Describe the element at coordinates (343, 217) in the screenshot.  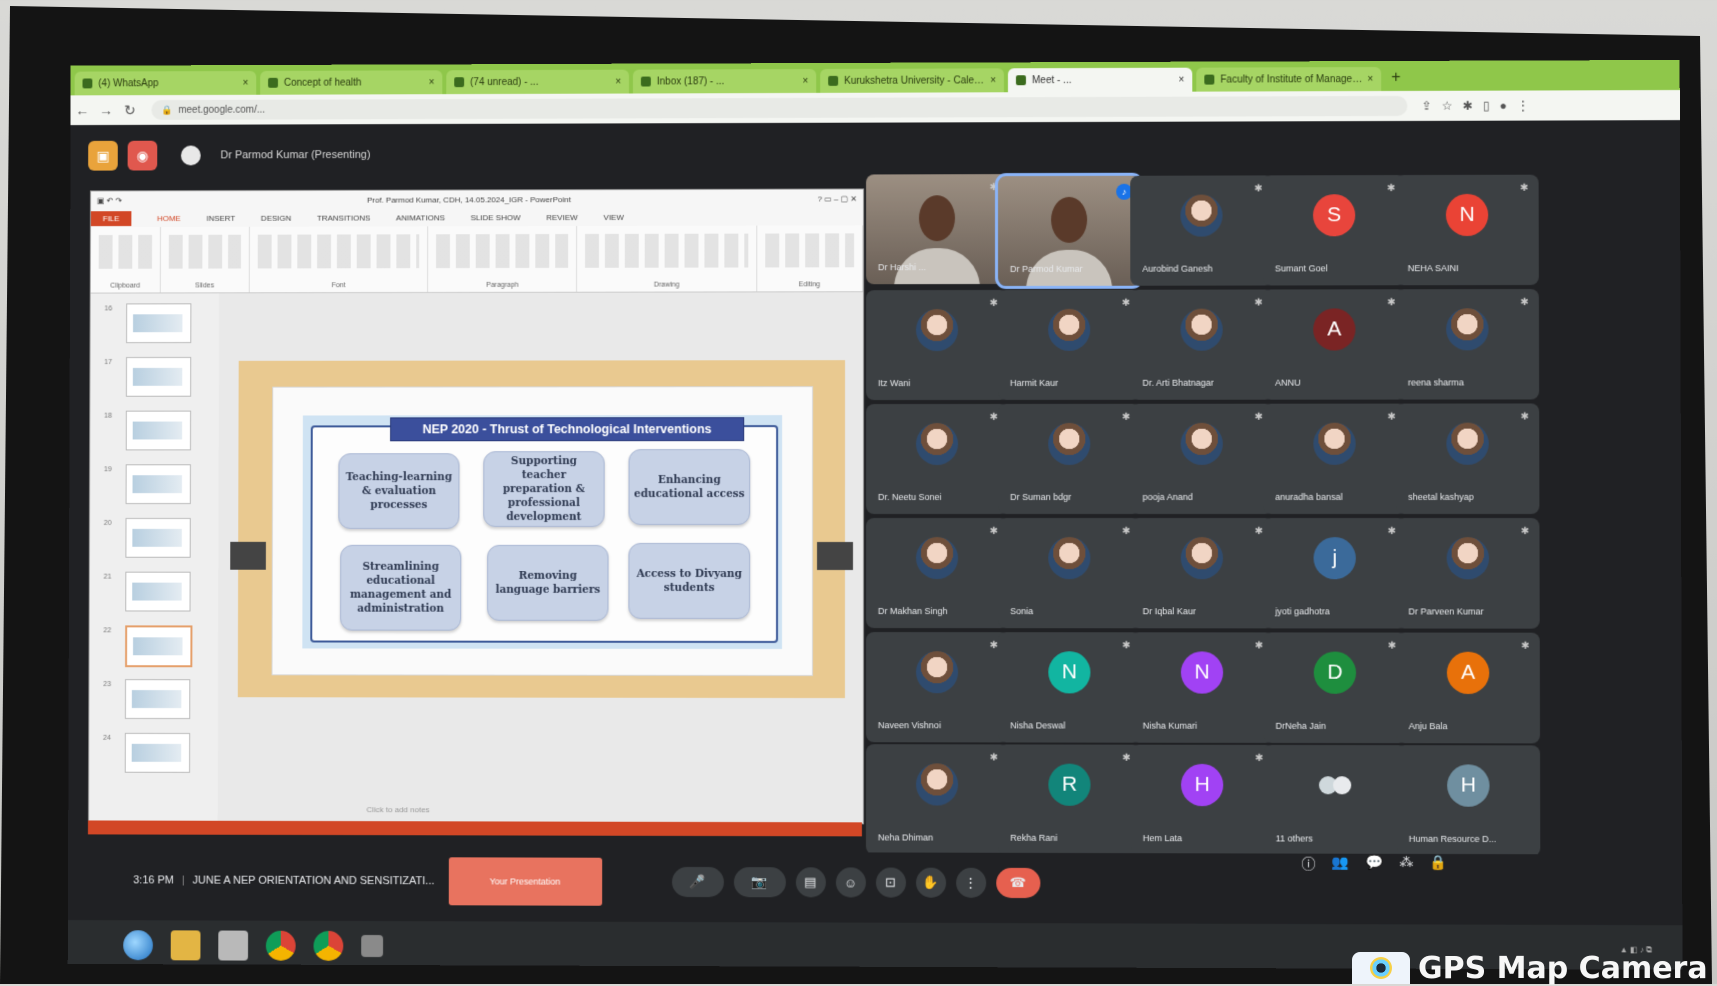
I see `ppt-tab-transitions: TRANSITIONS` at that location.